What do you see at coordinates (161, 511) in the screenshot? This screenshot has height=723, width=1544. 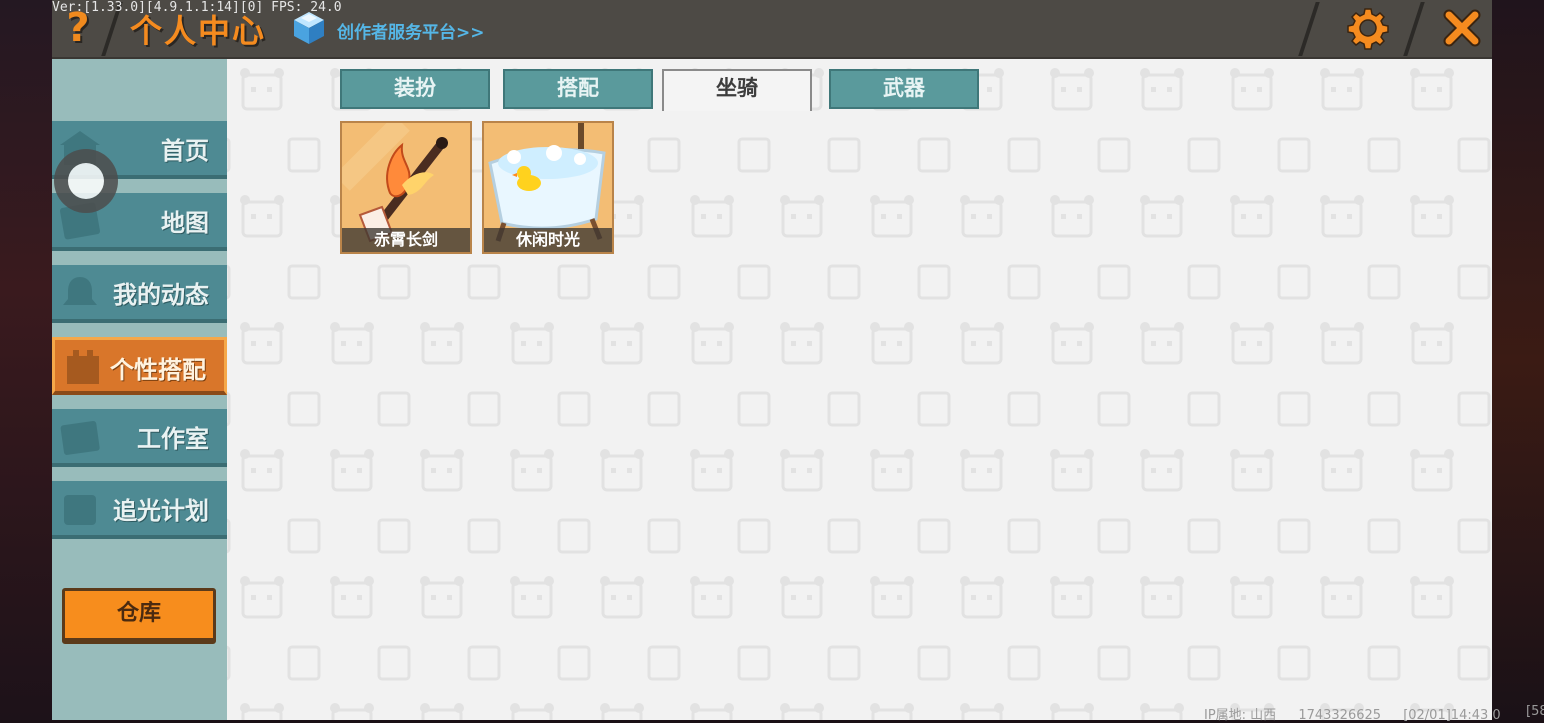 I see `sidebar-item-label: 追光计划` at bounding box center [161, 511].